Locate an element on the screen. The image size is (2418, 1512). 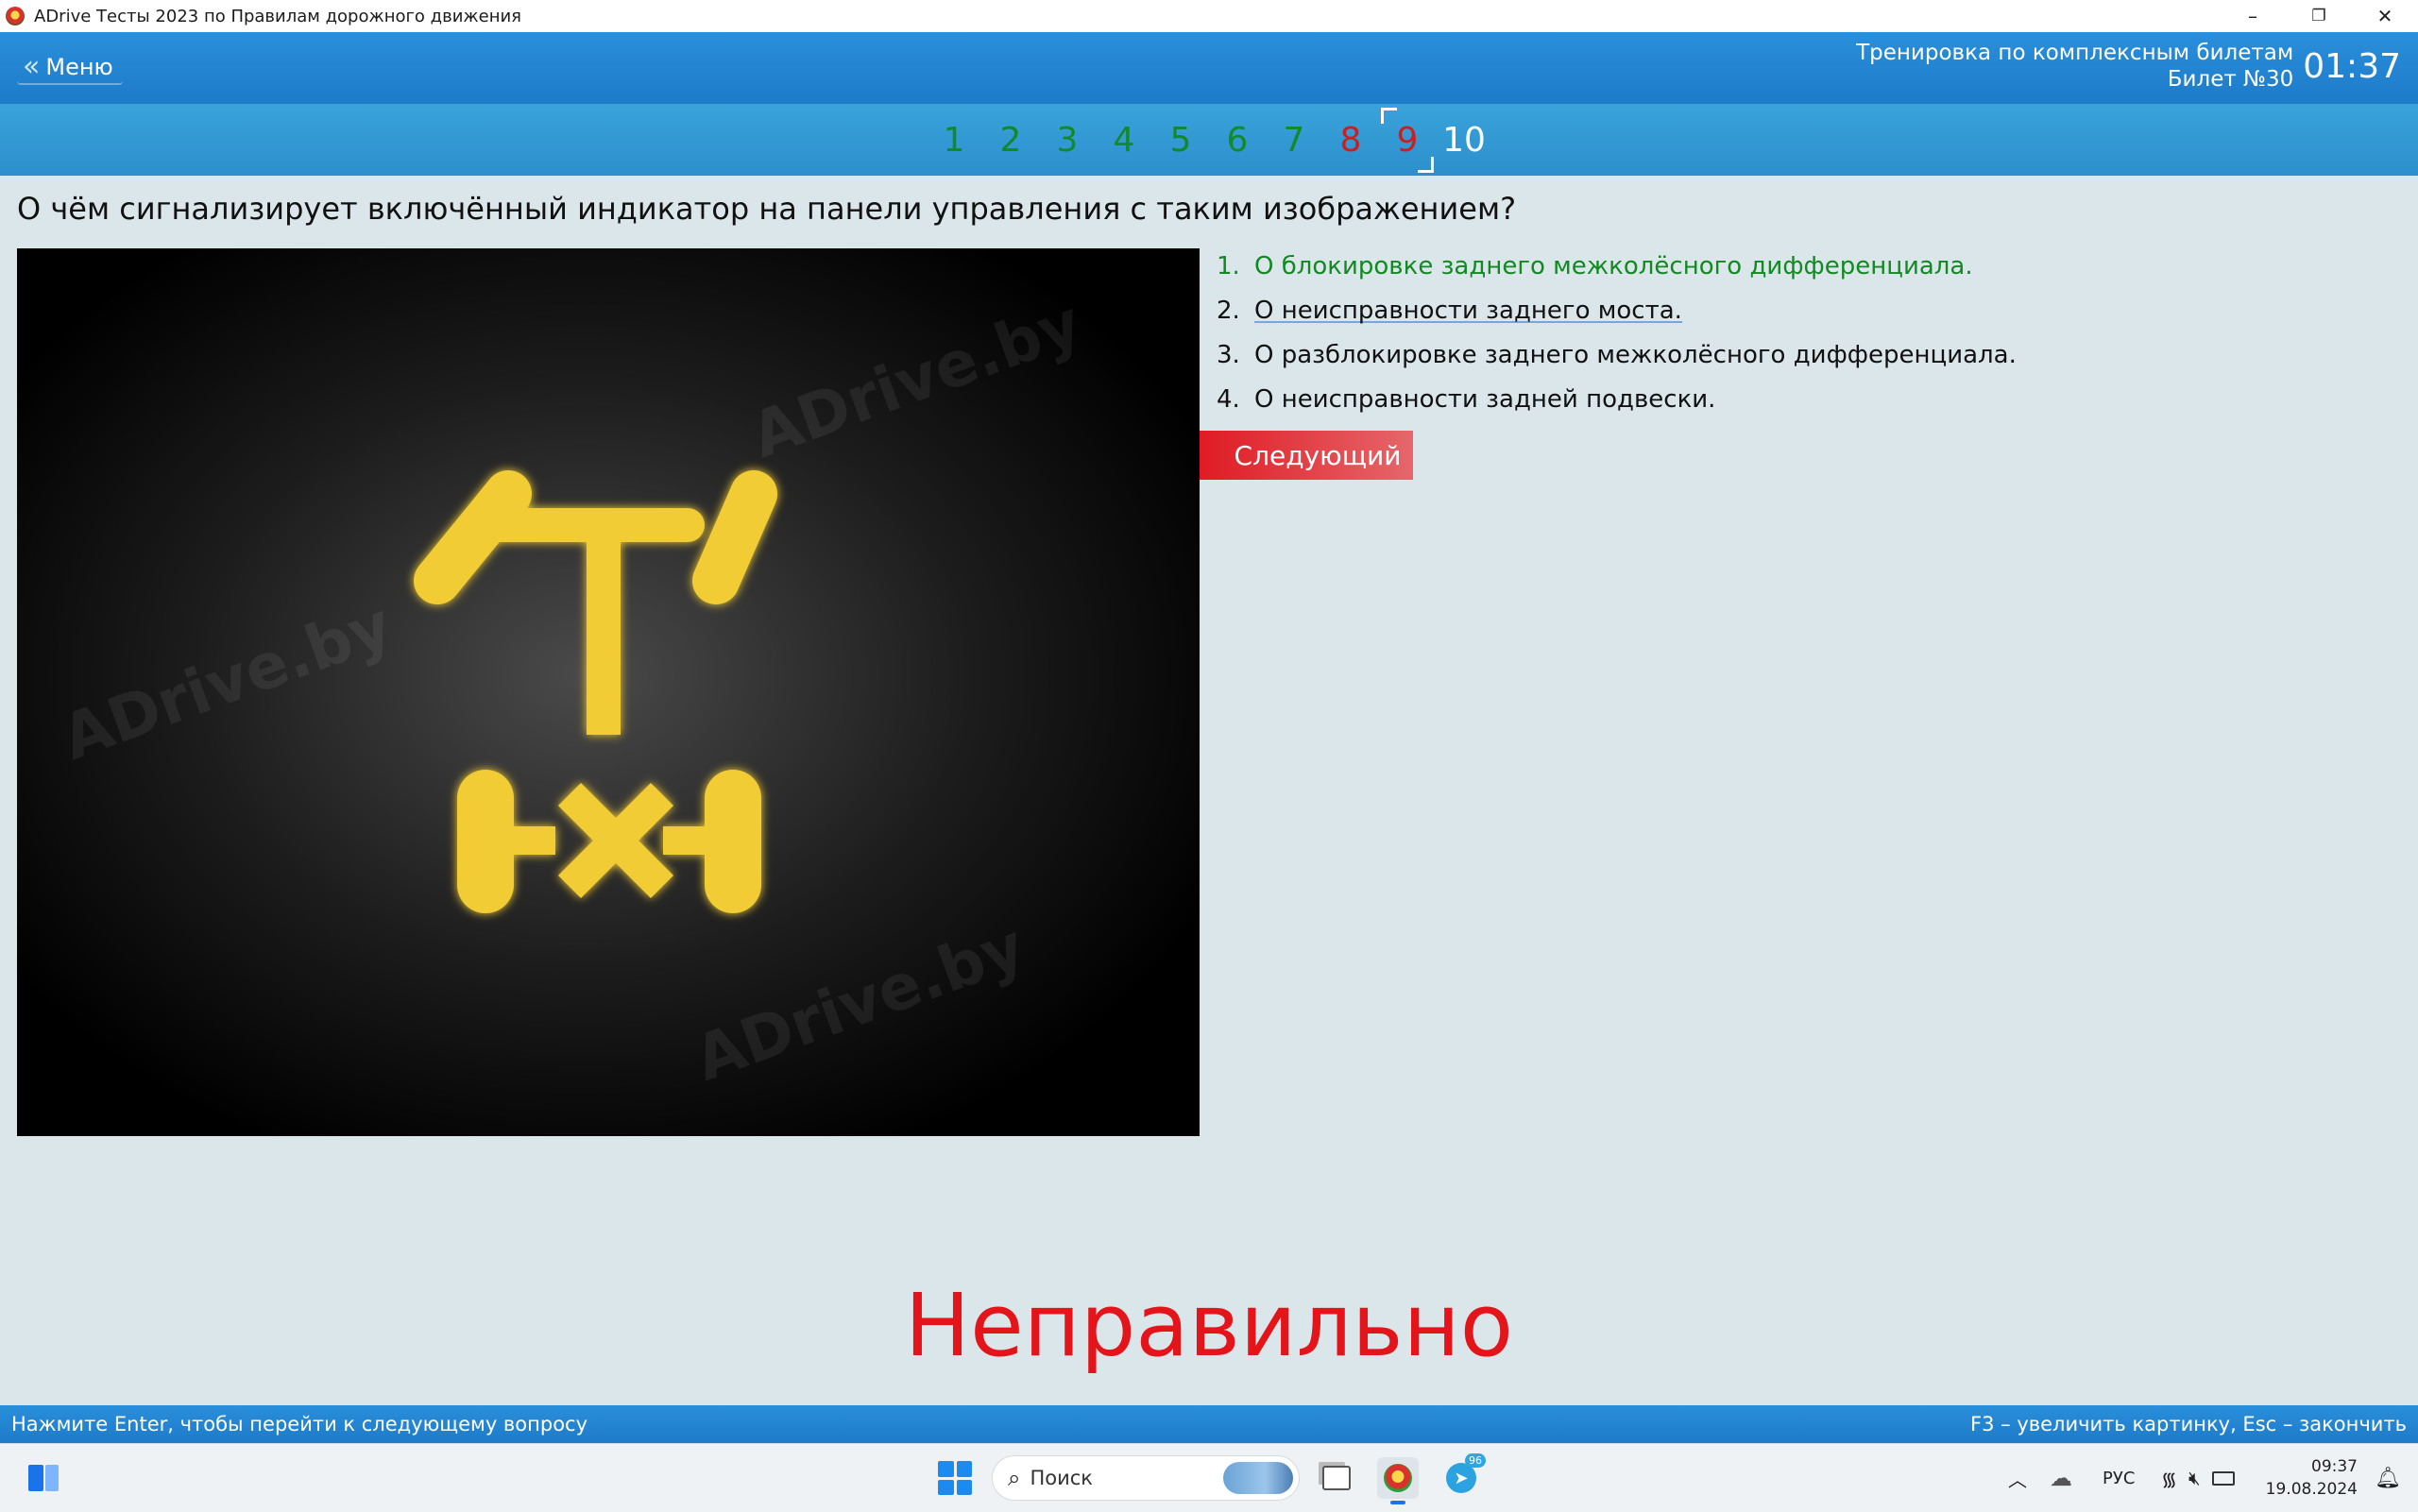
widgets-icon is located at coordinates (35, 1478).